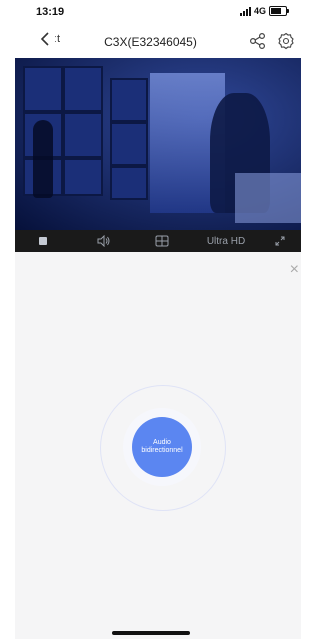 The height and width of the screenshot is (639, 320). What do you see at coordinates (280, 241) in the screenshot?
I see `fullscreen-icon` at bounding box center [280, 241].